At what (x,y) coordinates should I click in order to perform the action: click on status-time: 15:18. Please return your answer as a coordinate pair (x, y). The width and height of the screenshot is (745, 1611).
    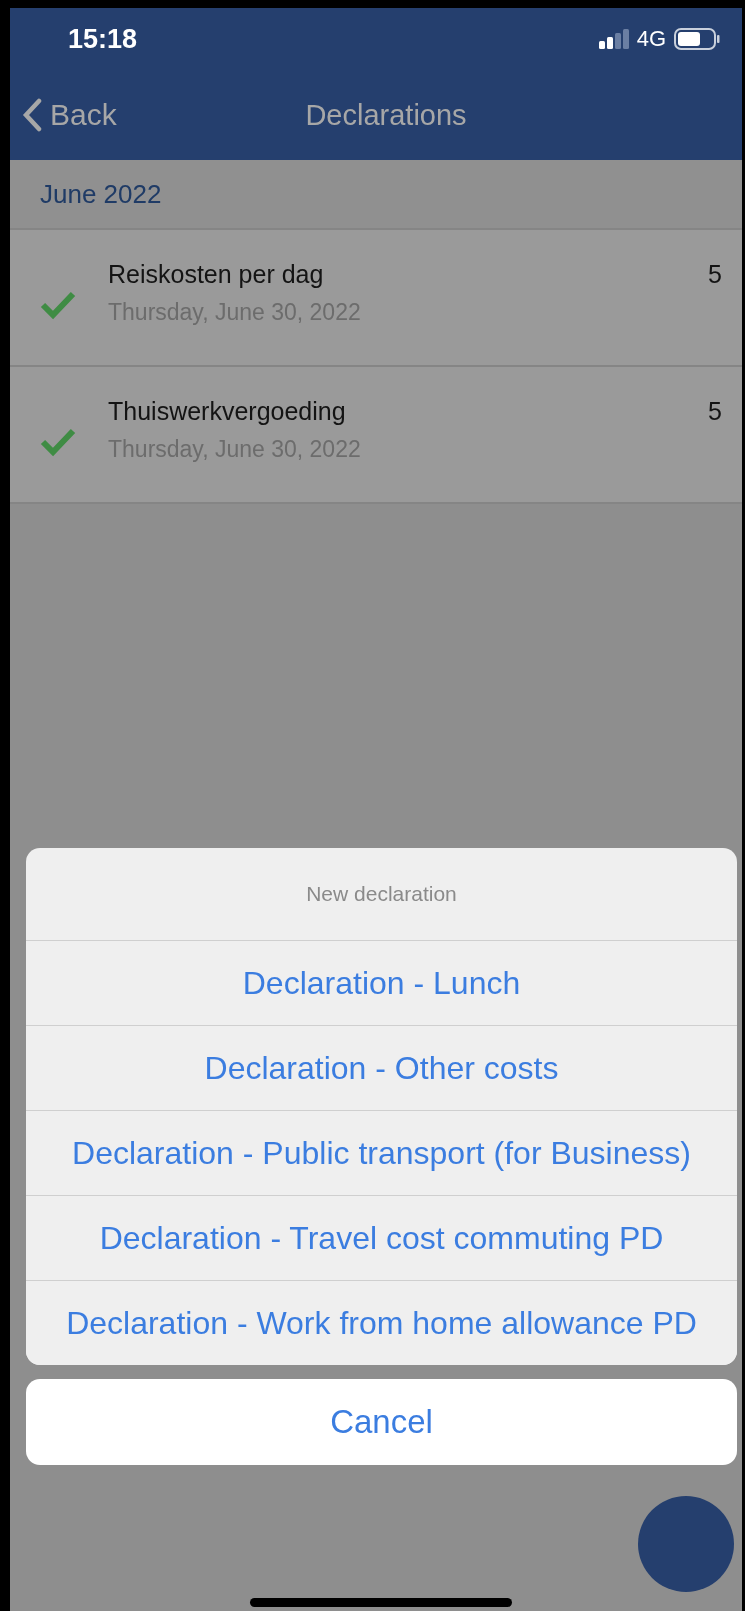
    Looking at the image, I should click on (103, 39).